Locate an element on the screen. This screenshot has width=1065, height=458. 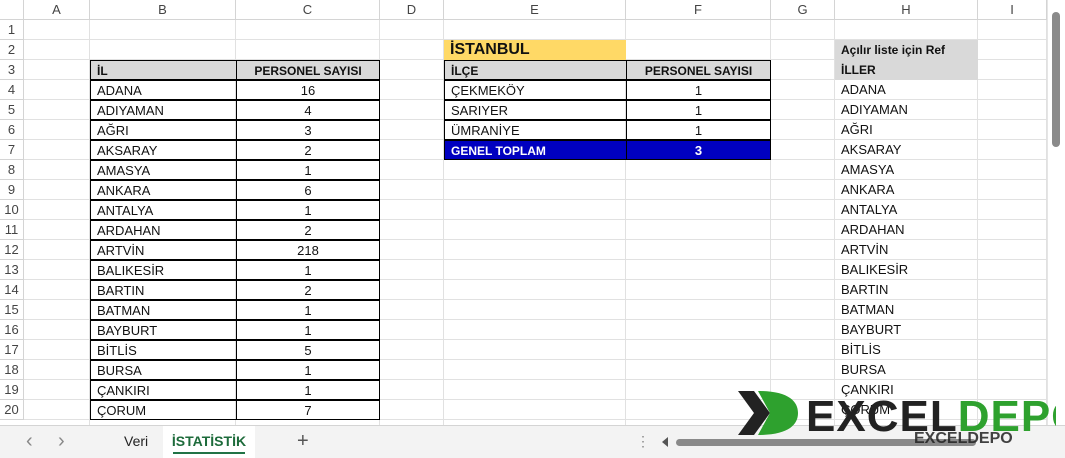
table-cell-il: BİTLİS is located at coordinates (163, 350).